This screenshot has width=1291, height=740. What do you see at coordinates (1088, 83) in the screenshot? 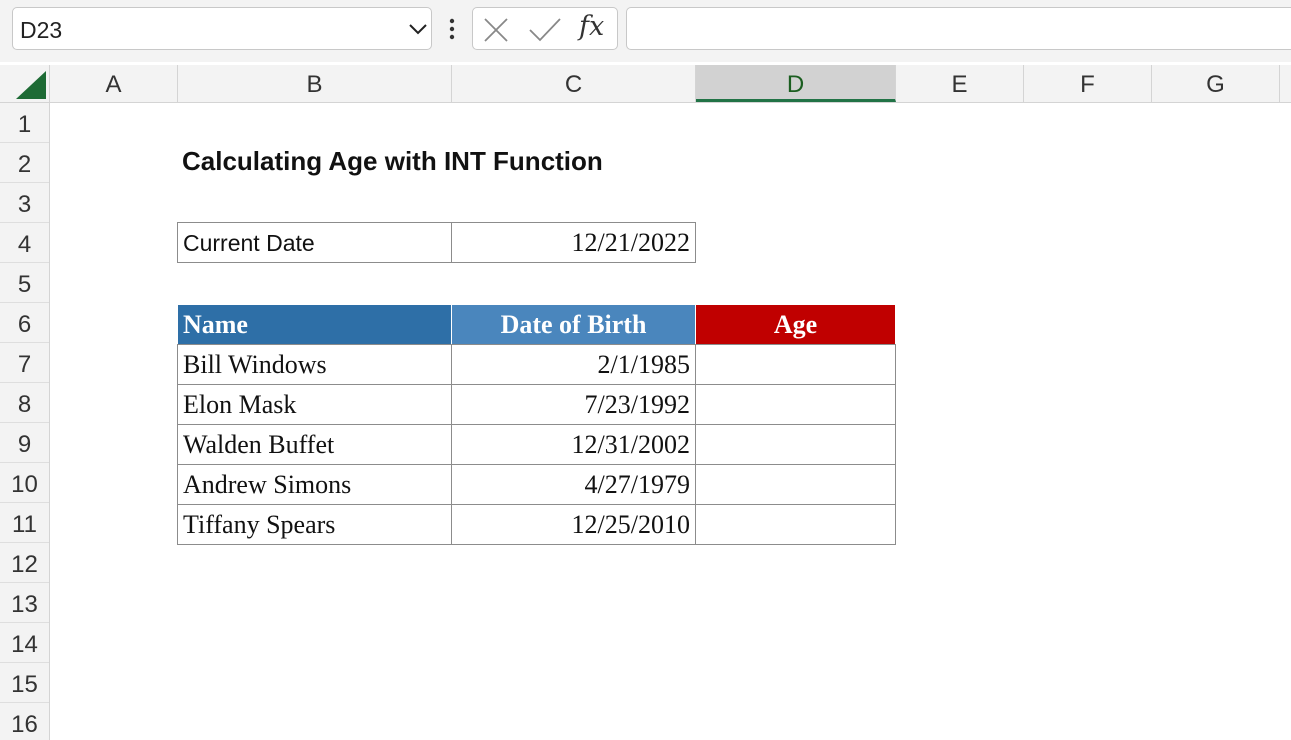
I see `column-header-f: F` at bounding box center [1088, 83].